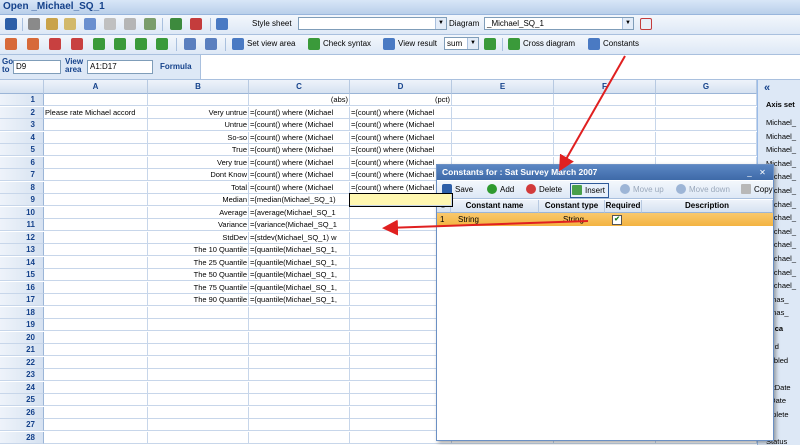 Image resolution: width=800 pixels, height=445 pixels. What do you see at coordinates (198, 275) in the screenshot?
I see `cell-b15: The 50 Quantile` at bounding box center [198, 275].